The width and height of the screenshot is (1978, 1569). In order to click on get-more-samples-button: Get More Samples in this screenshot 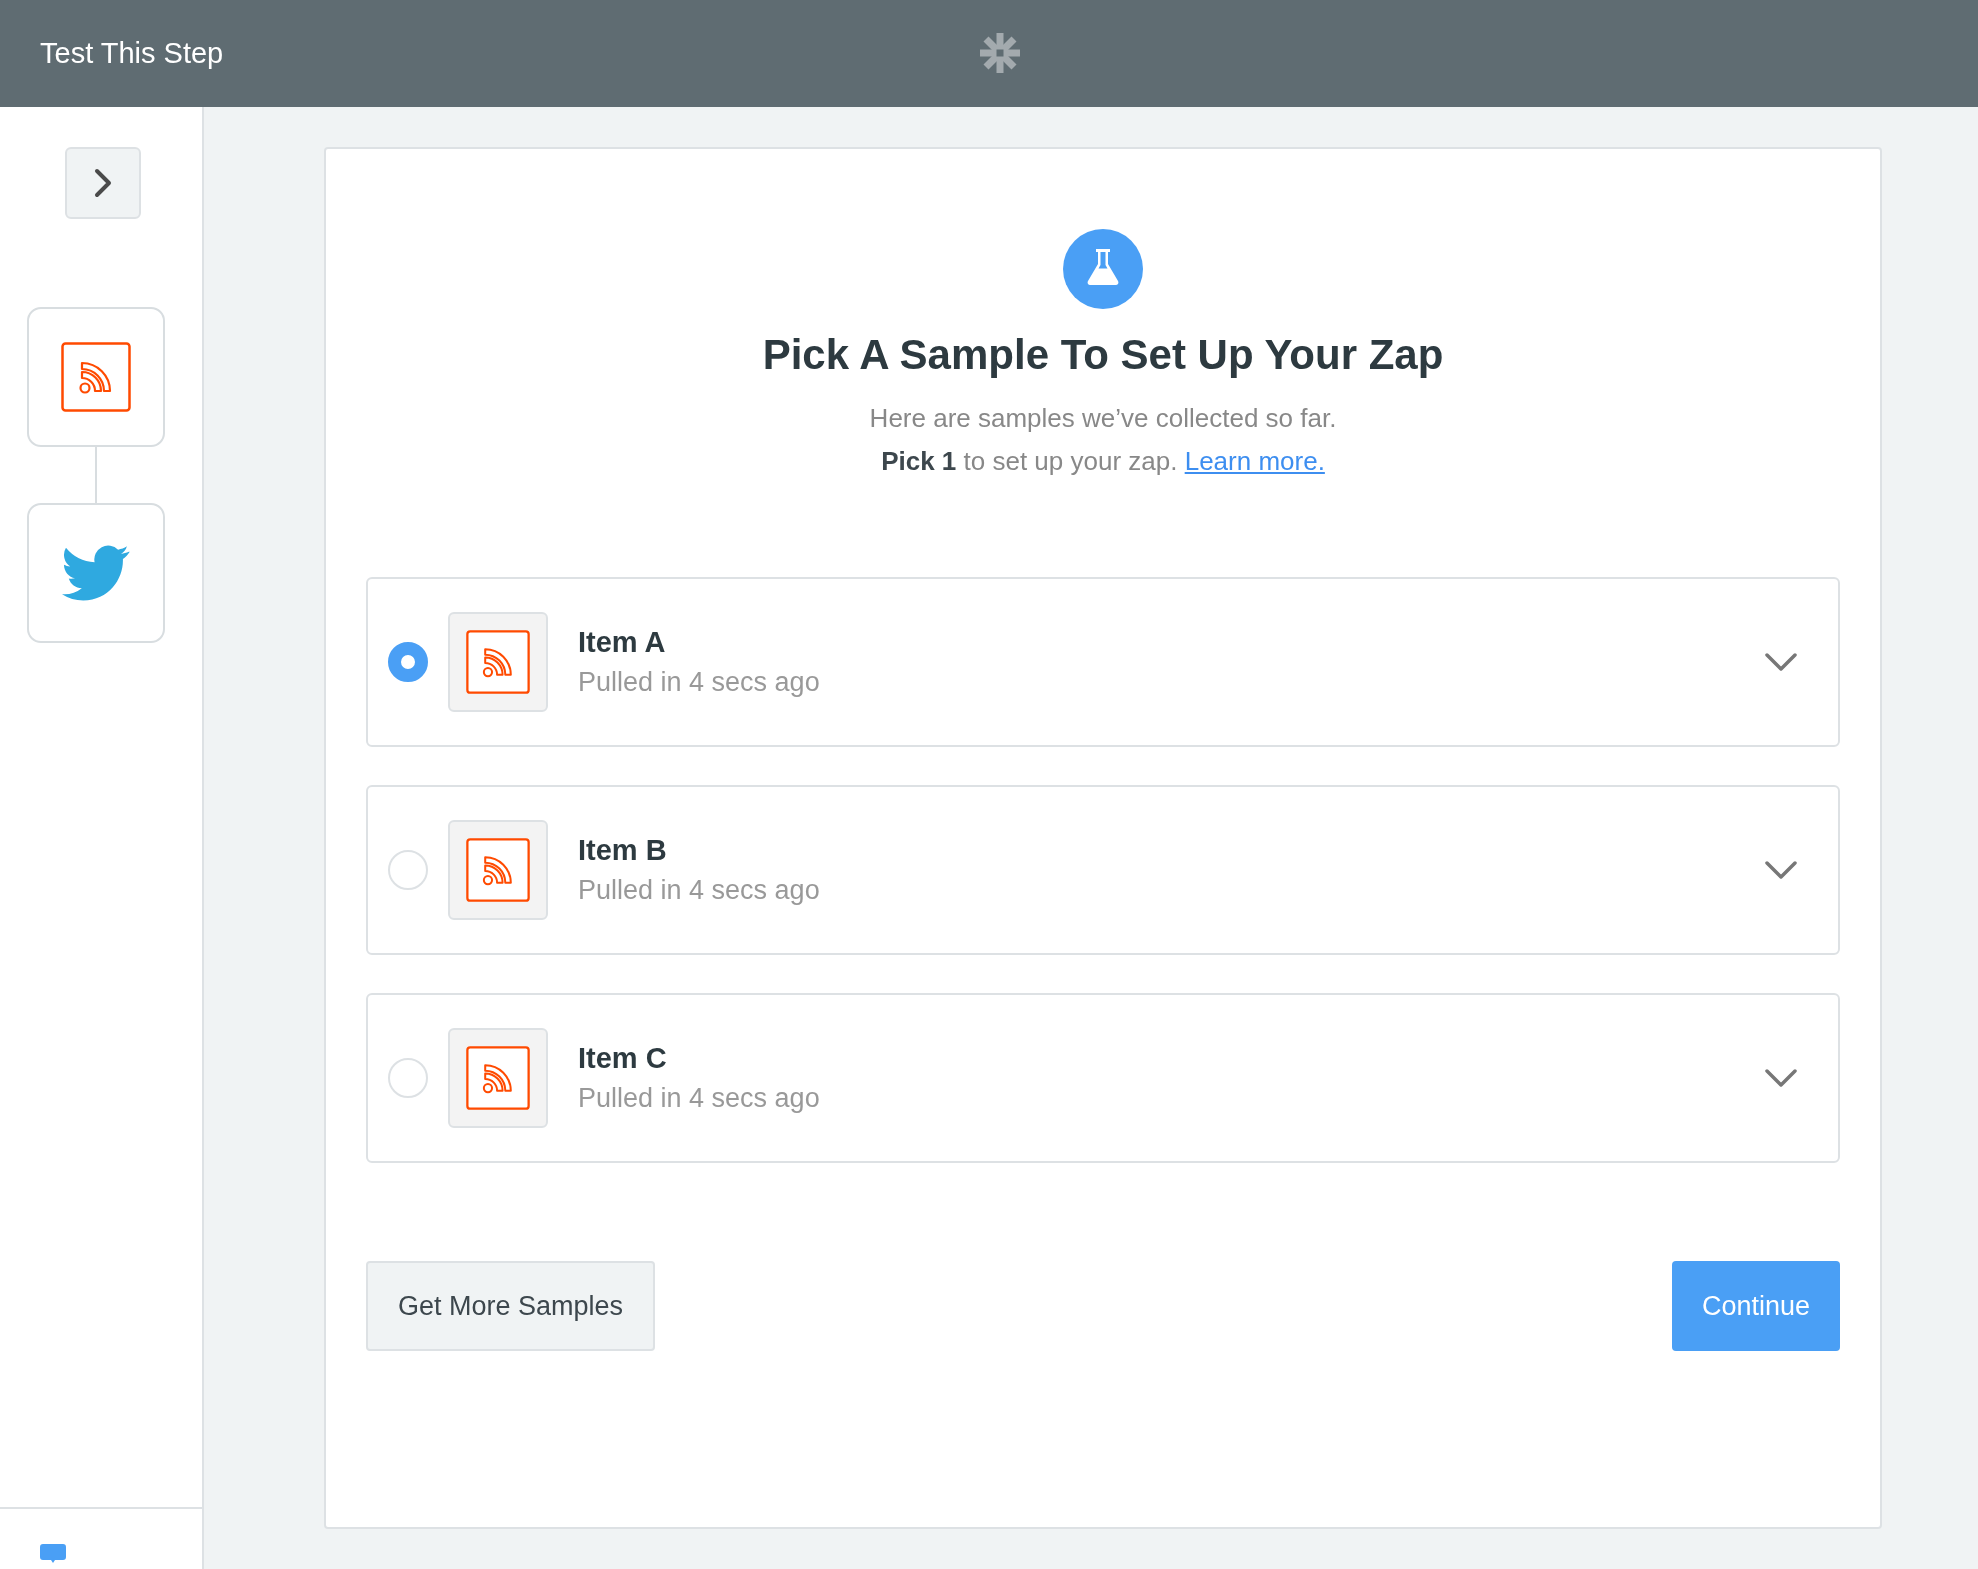, I will do `click(511, 1306)`.